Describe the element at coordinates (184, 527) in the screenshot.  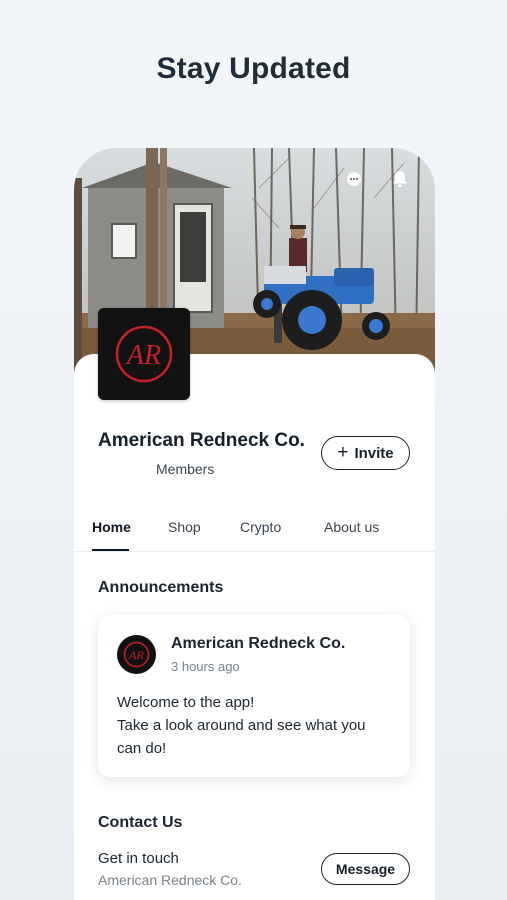
I see `tab-shop: Shop` at that location.